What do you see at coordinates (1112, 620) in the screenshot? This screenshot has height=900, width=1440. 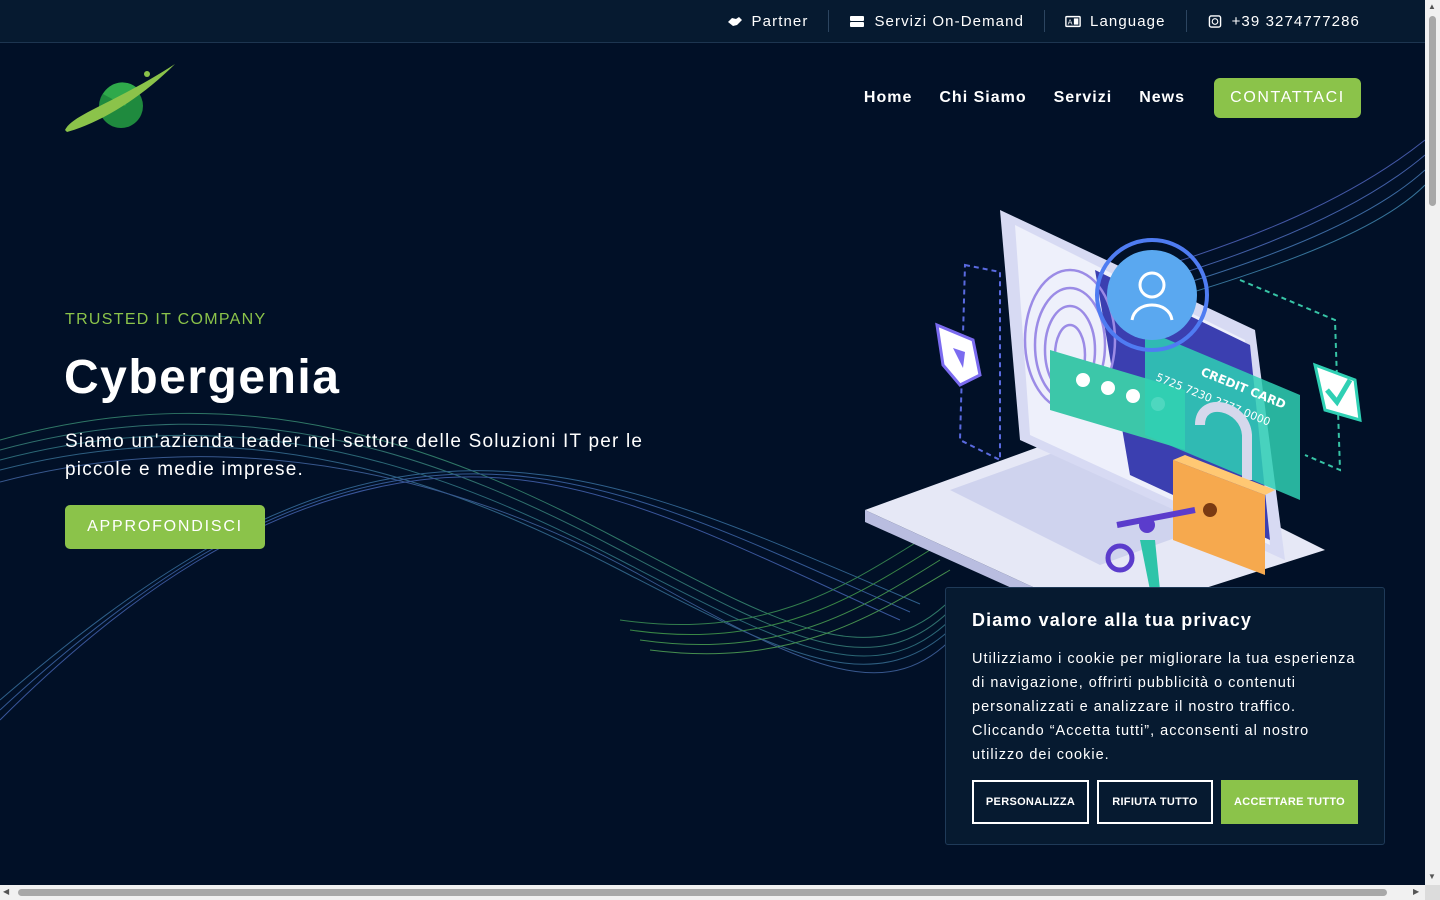 I see `cookie-title: Diamo valore alla tua privacy` at bounding box center [1112, 620].